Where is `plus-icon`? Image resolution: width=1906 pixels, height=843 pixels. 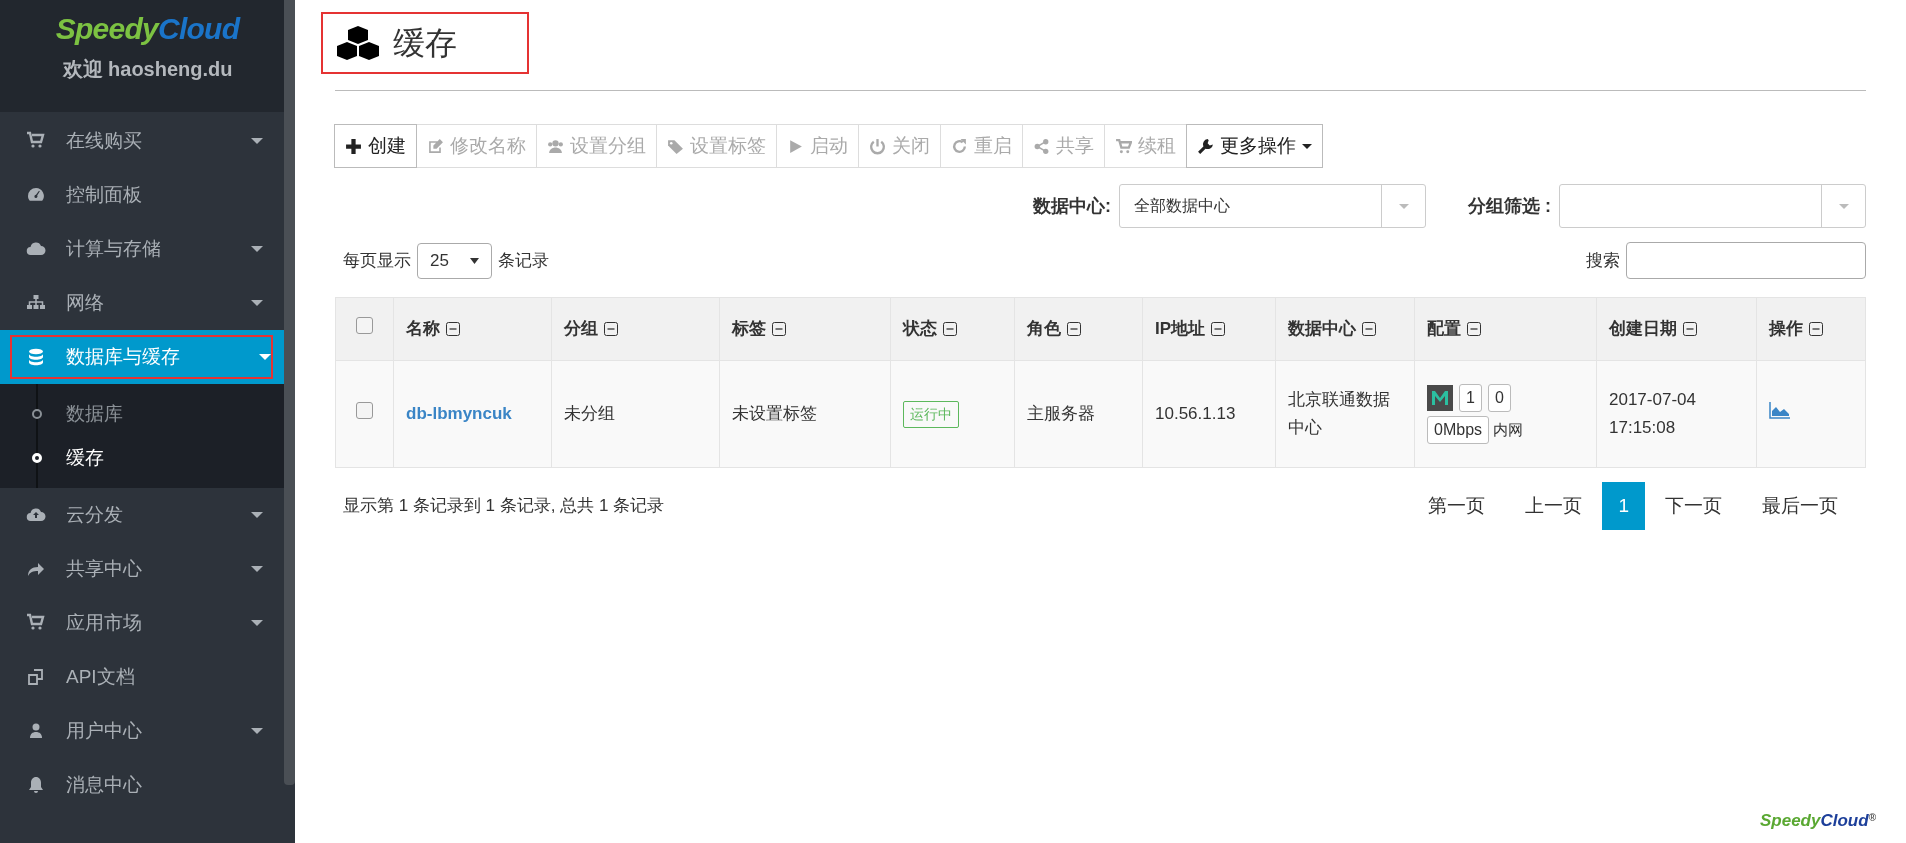
plus-icon is located at coordinates (353, 146).